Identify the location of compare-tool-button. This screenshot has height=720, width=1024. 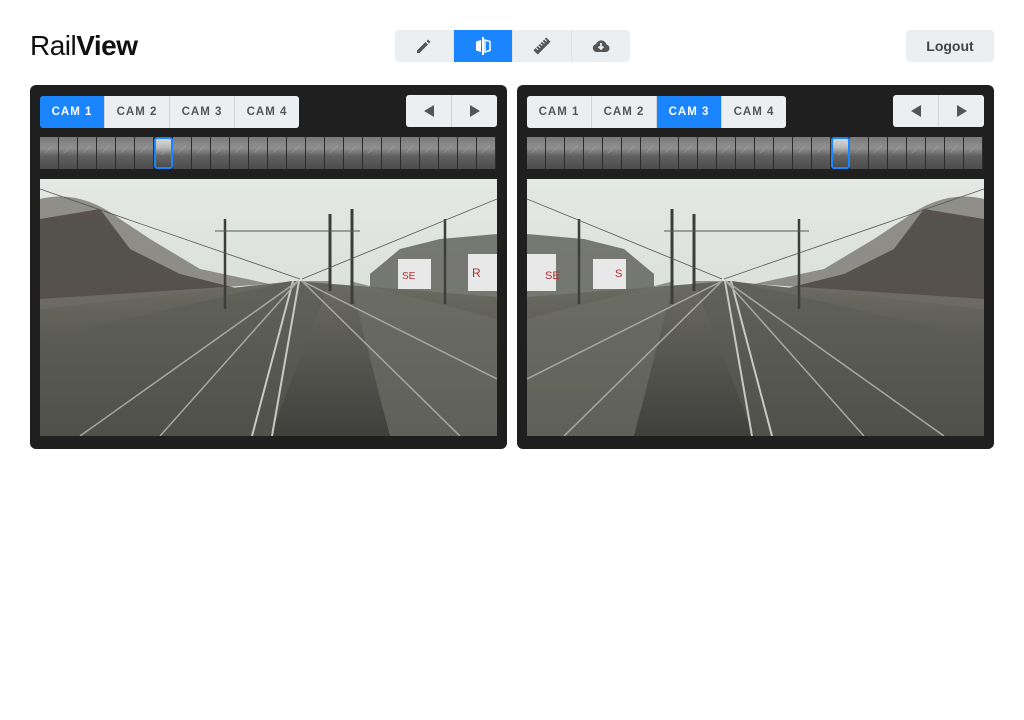
(483, 46).